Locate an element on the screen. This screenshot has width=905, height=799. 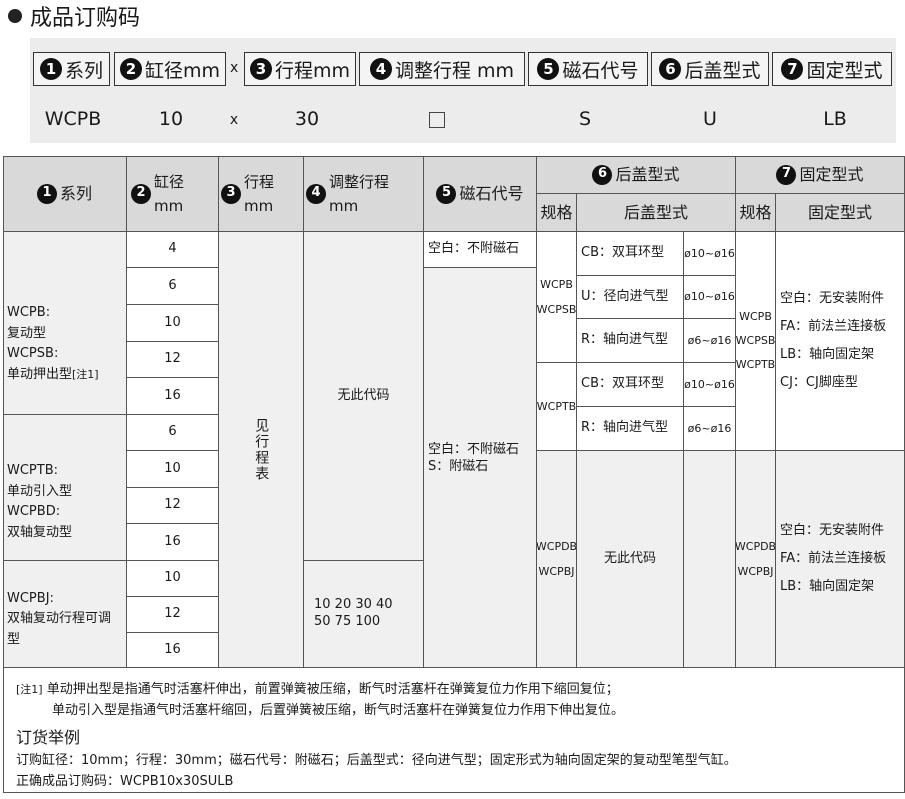
header-series: 1 系列 is located at coordinates (65, 194).